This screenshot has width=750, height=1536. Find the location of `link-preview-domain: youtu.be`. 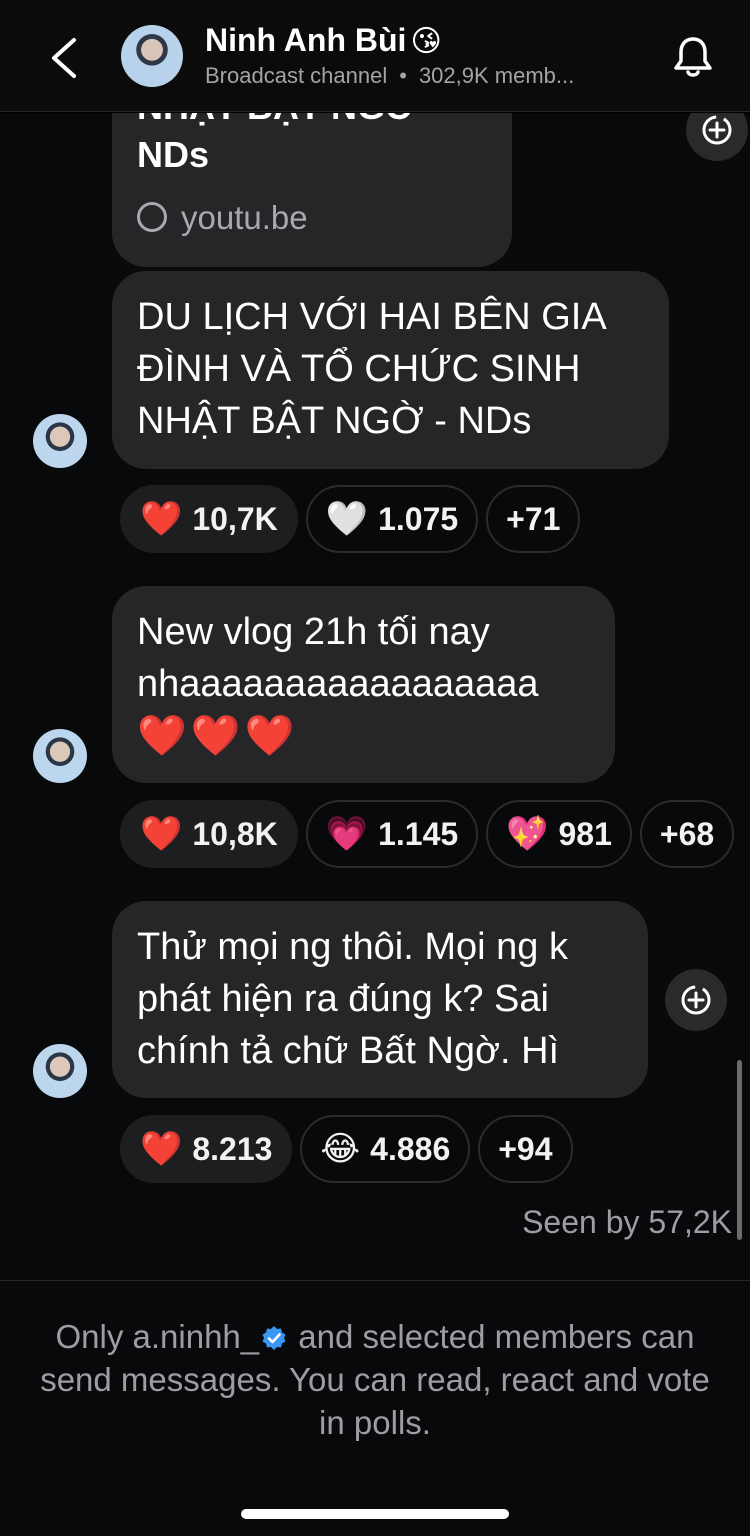

link-preview-domain: youtu.be is located at coordinates (222, 218).